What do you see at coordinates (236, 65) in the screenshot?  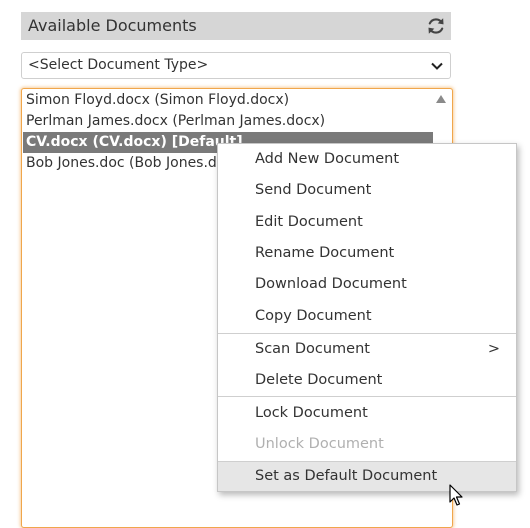 I see `document-type-select: <Select Document Type>` at bounding box center [236, 65].